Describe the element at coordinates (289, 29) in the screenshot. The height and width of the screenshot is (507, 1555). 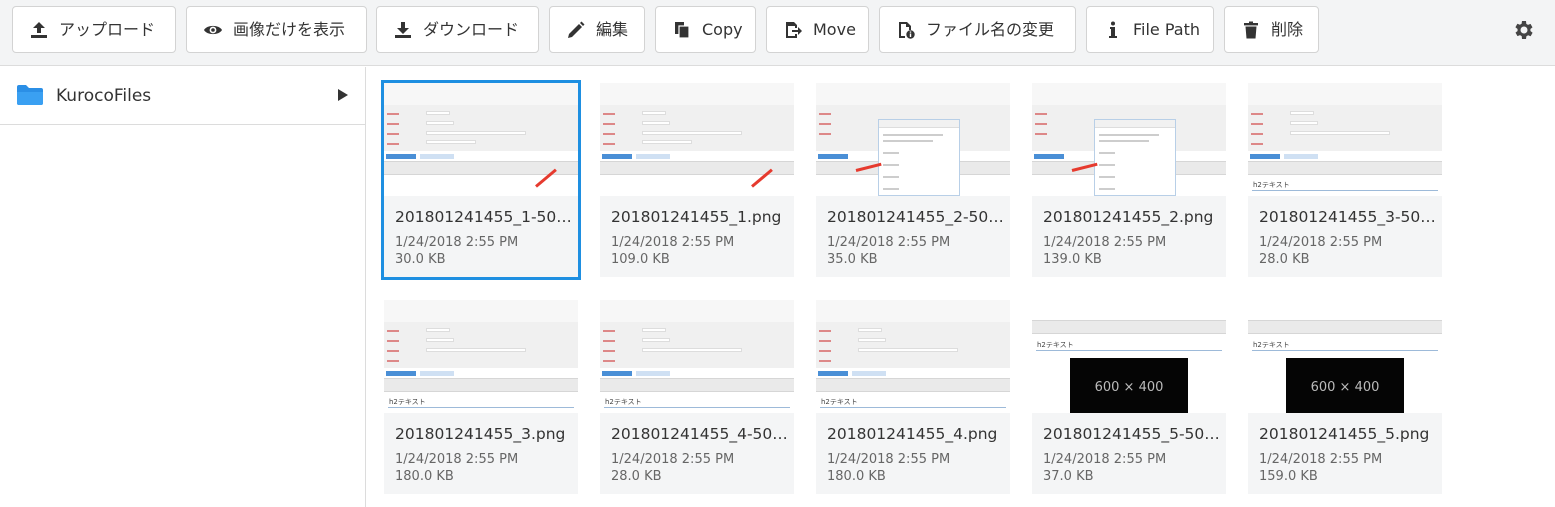
I see `show-images-only-label: 画像だけを表示` at that location.